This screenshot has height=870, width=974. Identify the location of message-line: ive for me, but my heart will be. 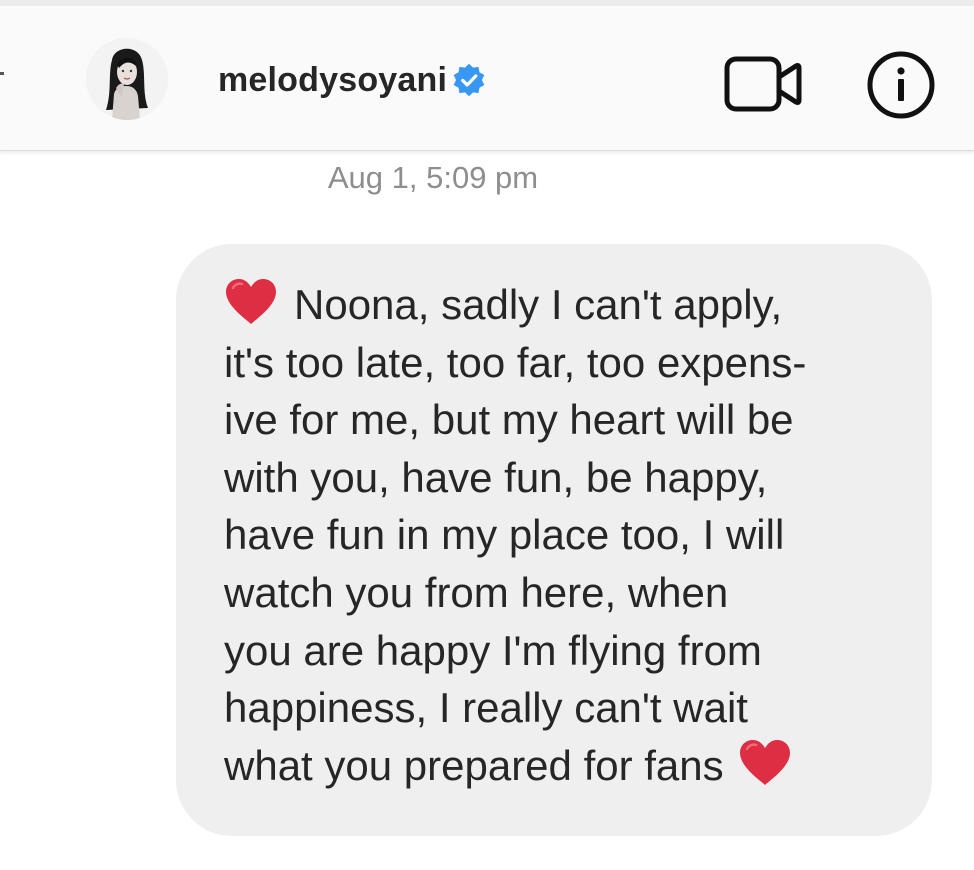
(563, 420).